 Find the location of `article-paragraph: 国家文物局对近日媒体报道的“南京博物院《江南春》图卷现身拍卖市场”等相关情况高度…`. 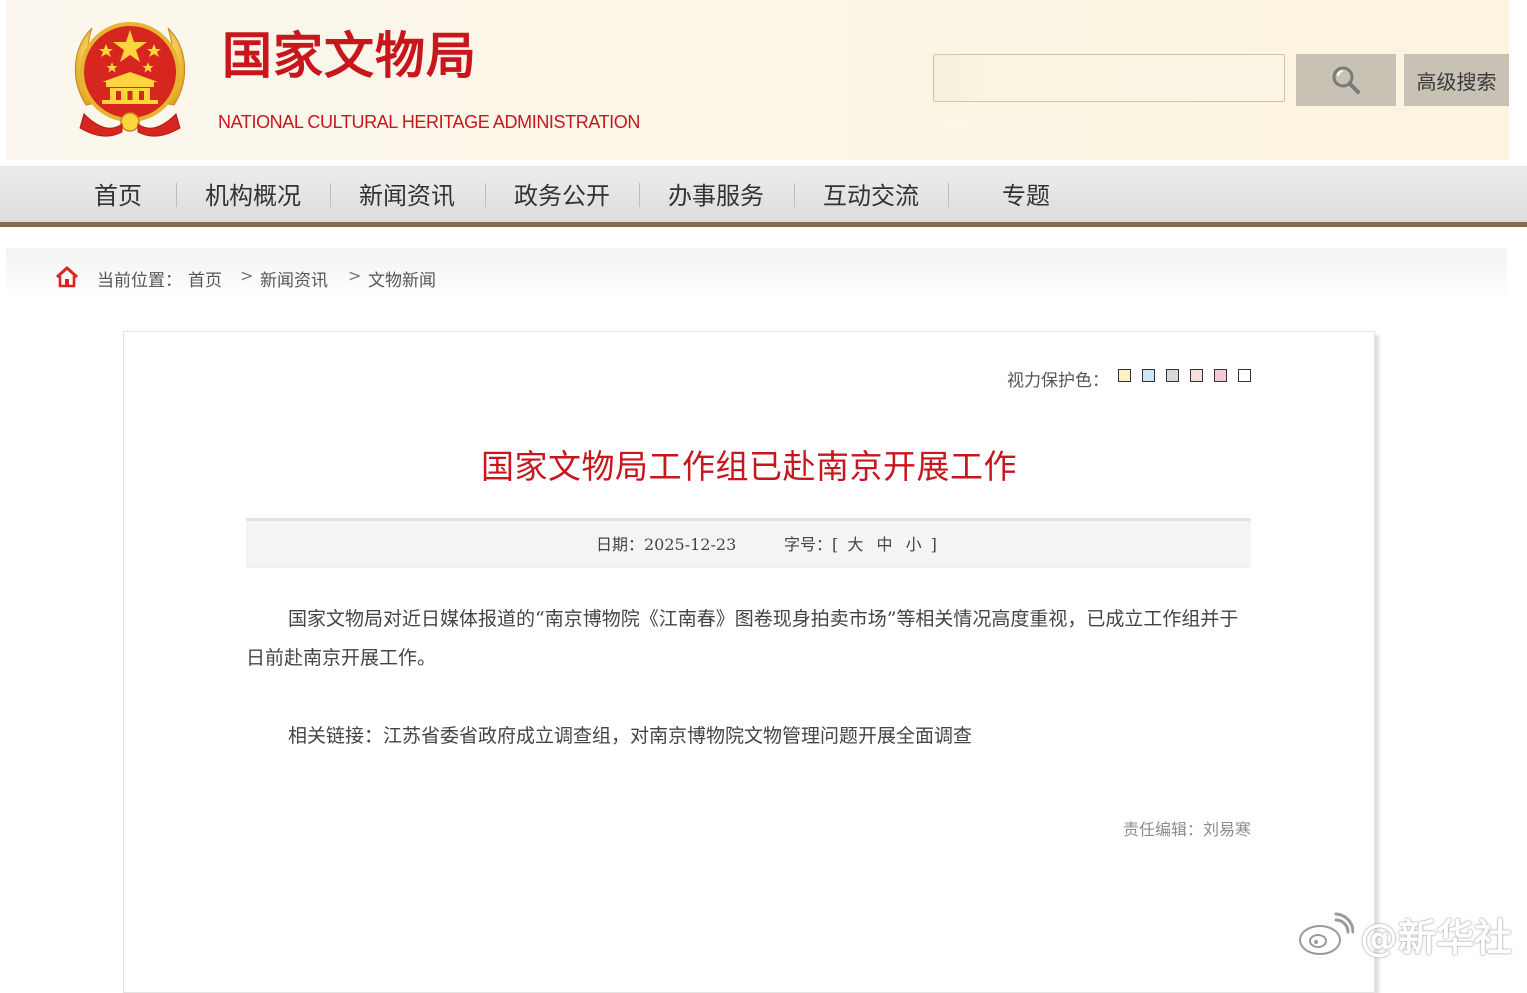

article-paragraph: 国家文物局对近日媒体报道的“南京博物院《江南春》图卷现身拍卖市场”等相关情况高度… is located at coordinates (742, 638).